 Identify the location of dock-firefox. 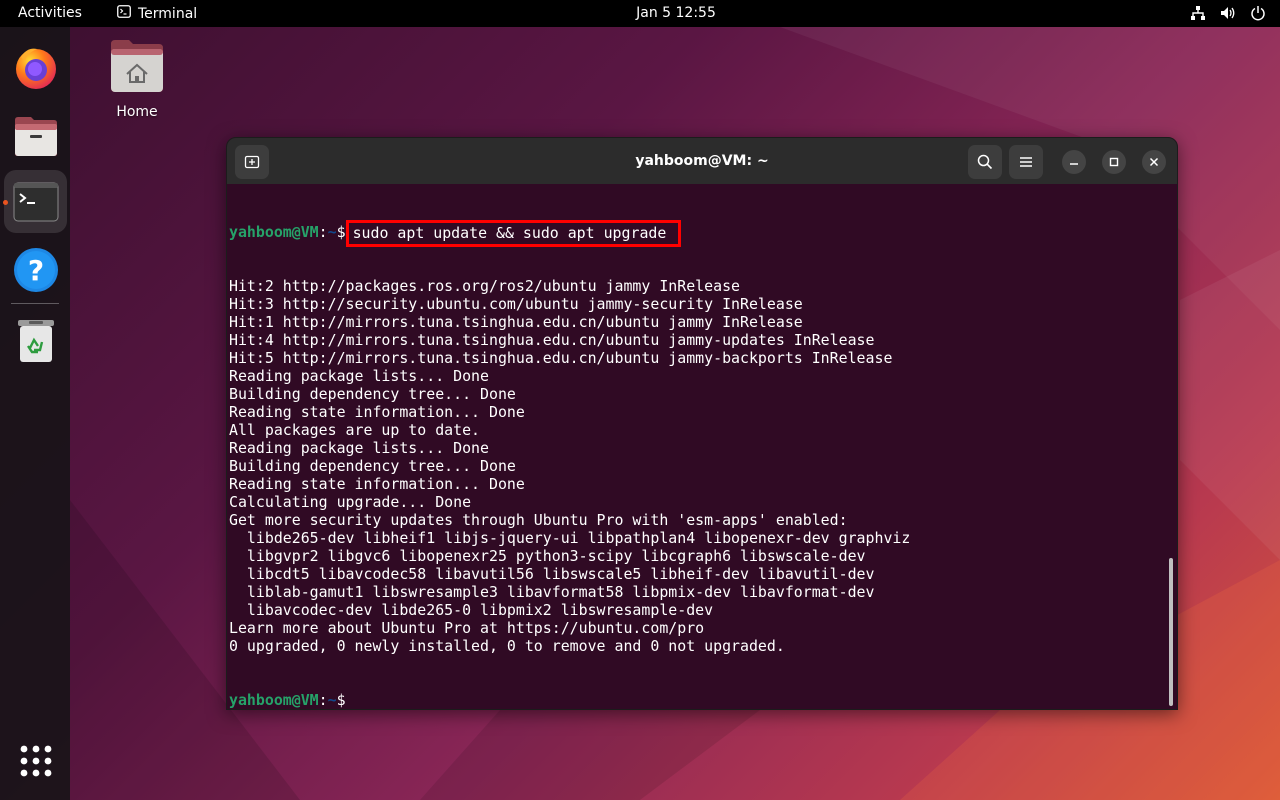
(35, 67).